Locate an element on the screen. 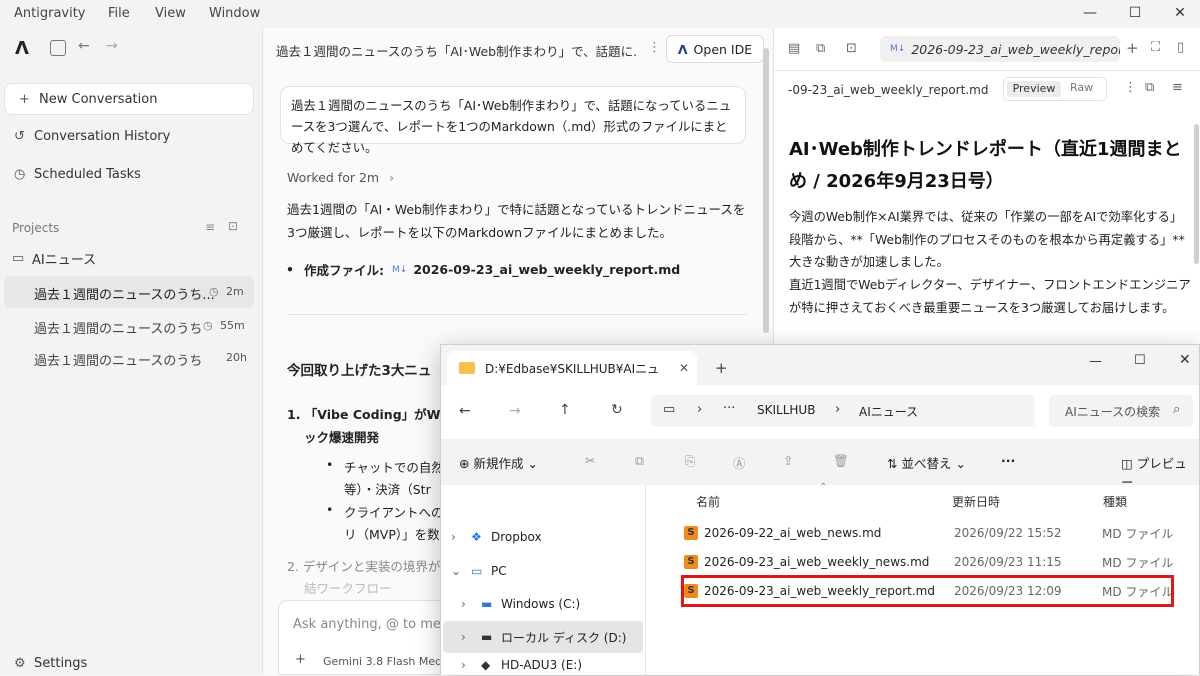 The width and height of the screenshot is (1200, 676). nav-label: HD-ADU3 (E:) is located at coordinates (541, 665).